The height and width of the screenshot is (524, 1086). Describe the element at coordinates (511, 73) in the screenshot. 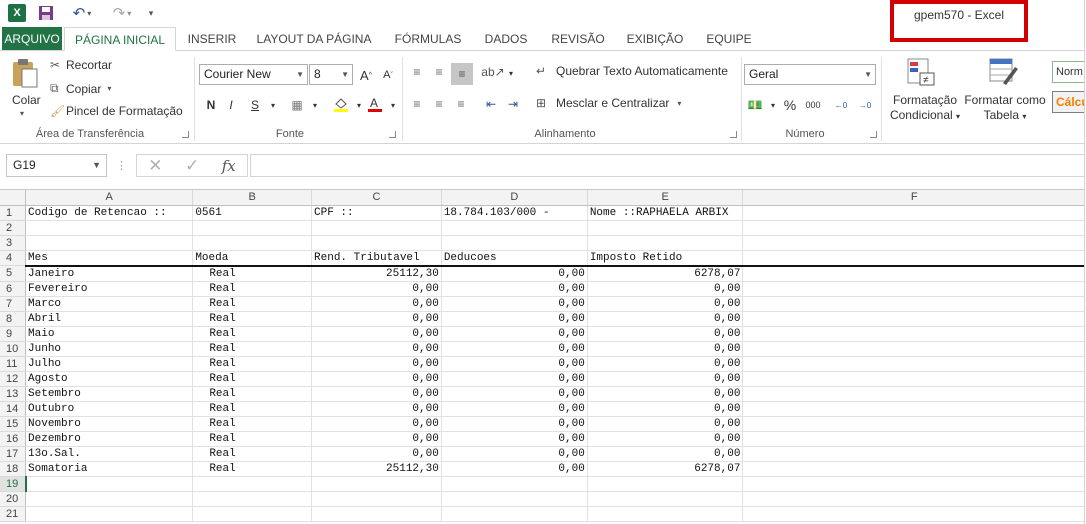

I see `orientation-dropdown-icon: ▾` at that location.